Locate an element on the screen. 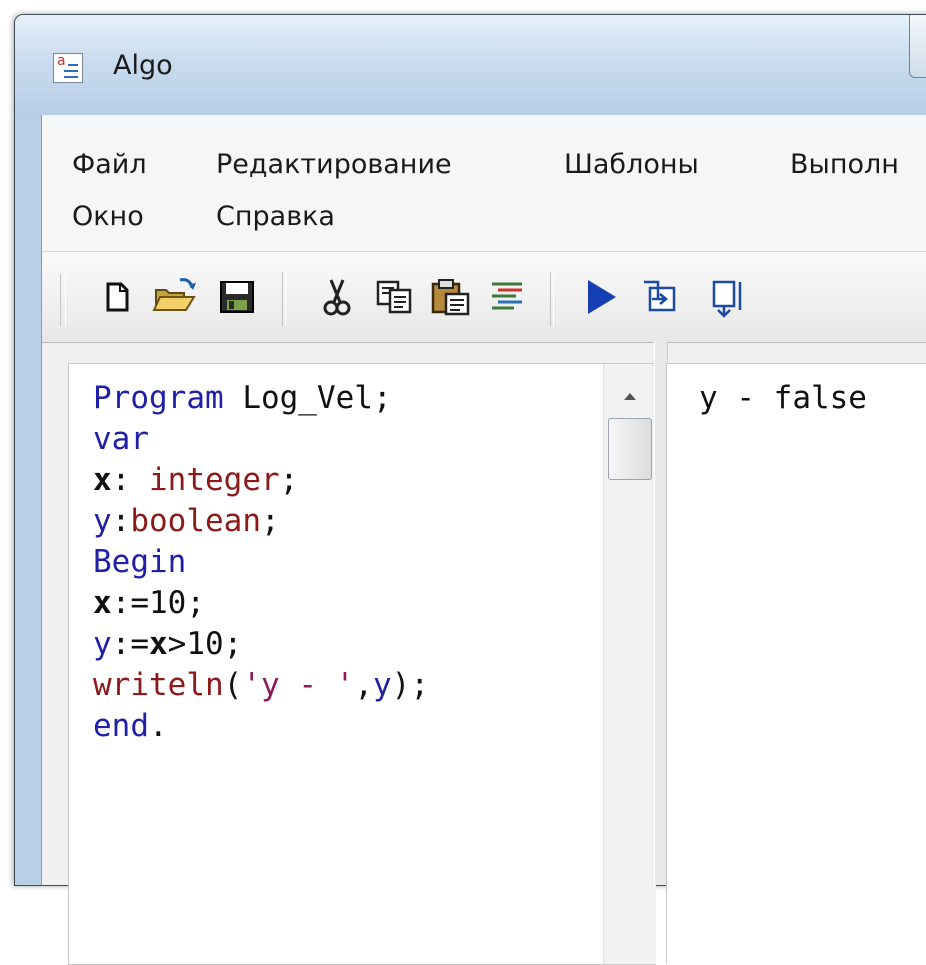 The height and width of the screenshot is (965, 926). scroll-thumb is located at coordinates (630, 449).